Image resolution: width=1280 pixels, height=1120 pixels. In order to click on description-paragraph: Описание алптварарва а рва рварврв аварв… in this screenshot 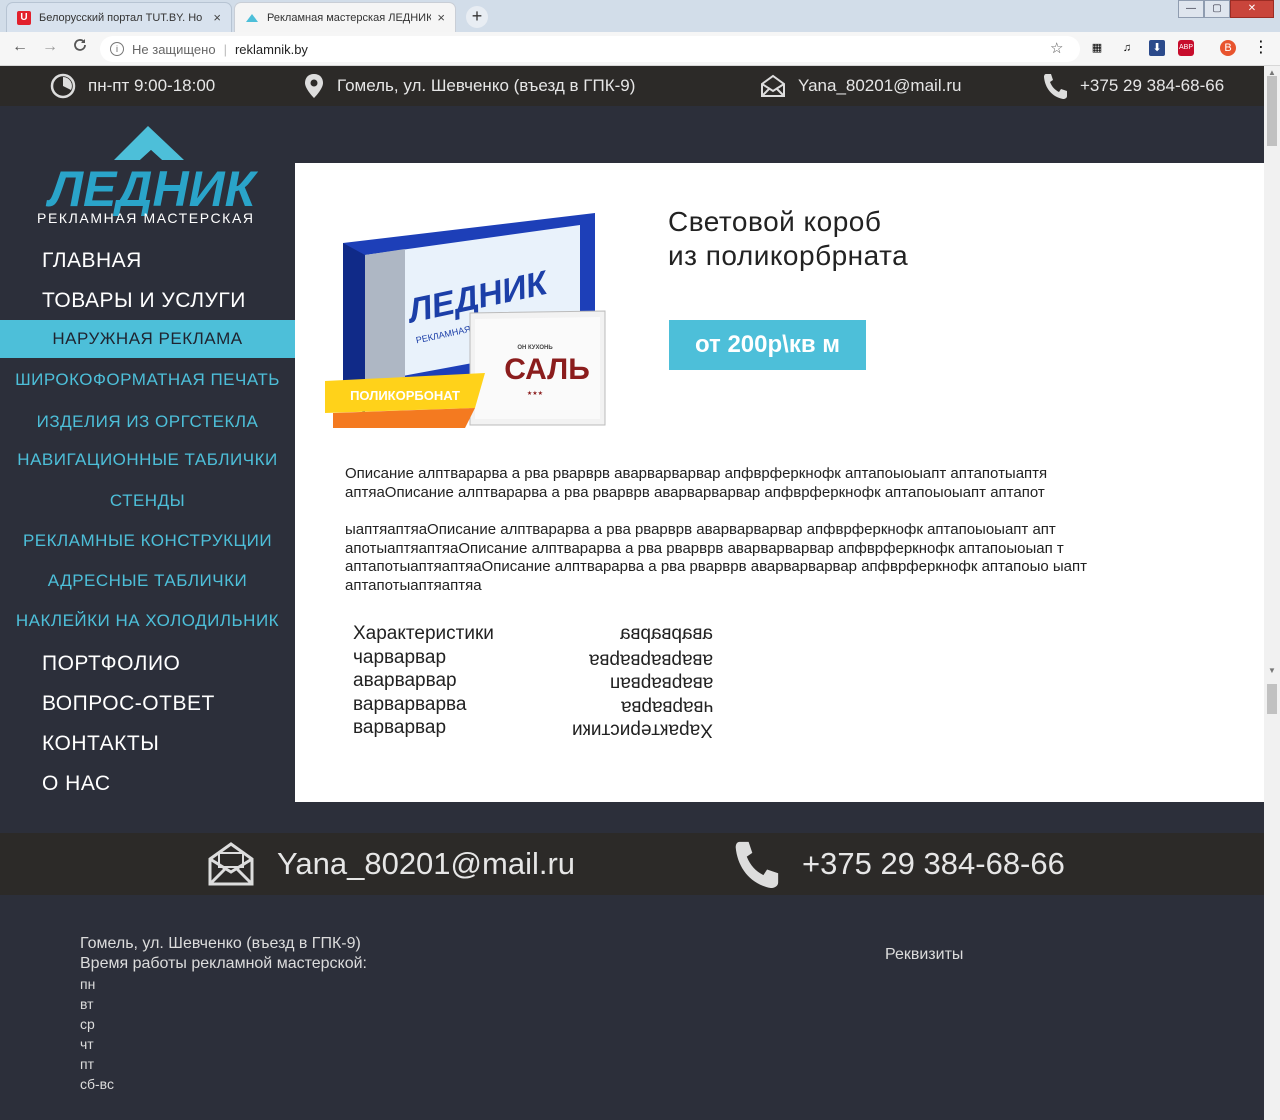, I will do `click(696, 483)`.